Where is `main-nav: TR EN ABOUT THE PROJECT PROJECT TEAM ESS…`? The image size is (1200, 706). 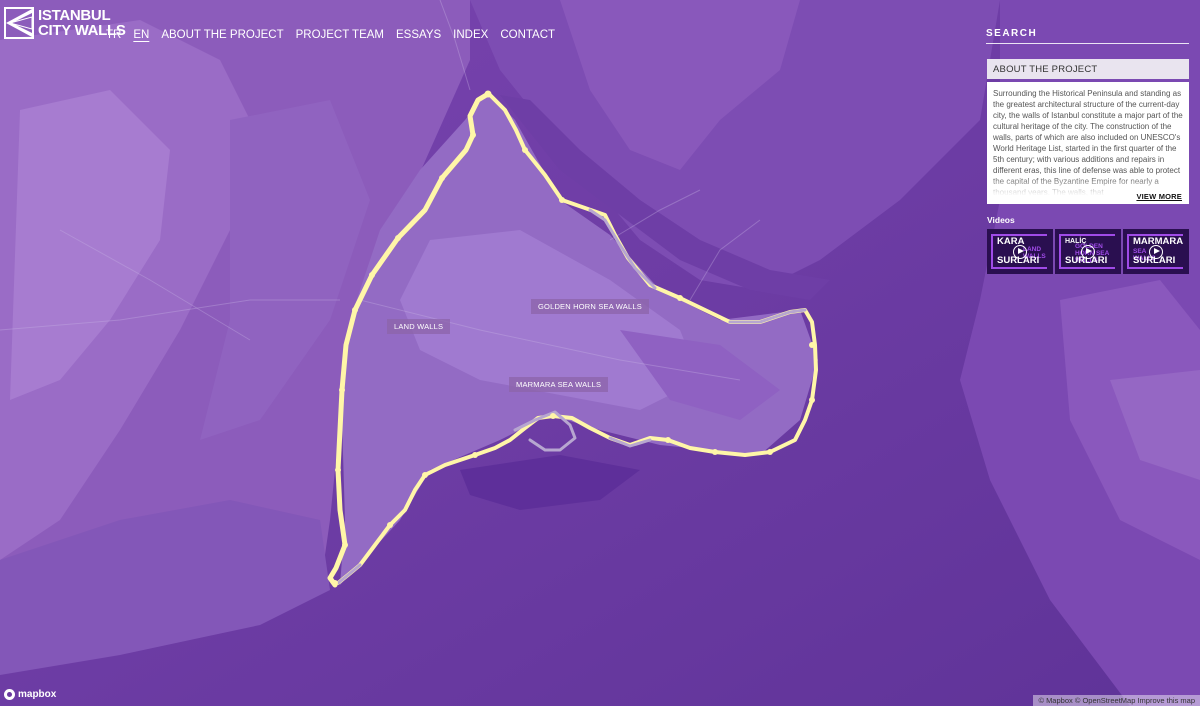 main-nav: TR EN ABOUT THE PROJECT PROJECT TEAM ESS… is located at coordinates (330, 35).